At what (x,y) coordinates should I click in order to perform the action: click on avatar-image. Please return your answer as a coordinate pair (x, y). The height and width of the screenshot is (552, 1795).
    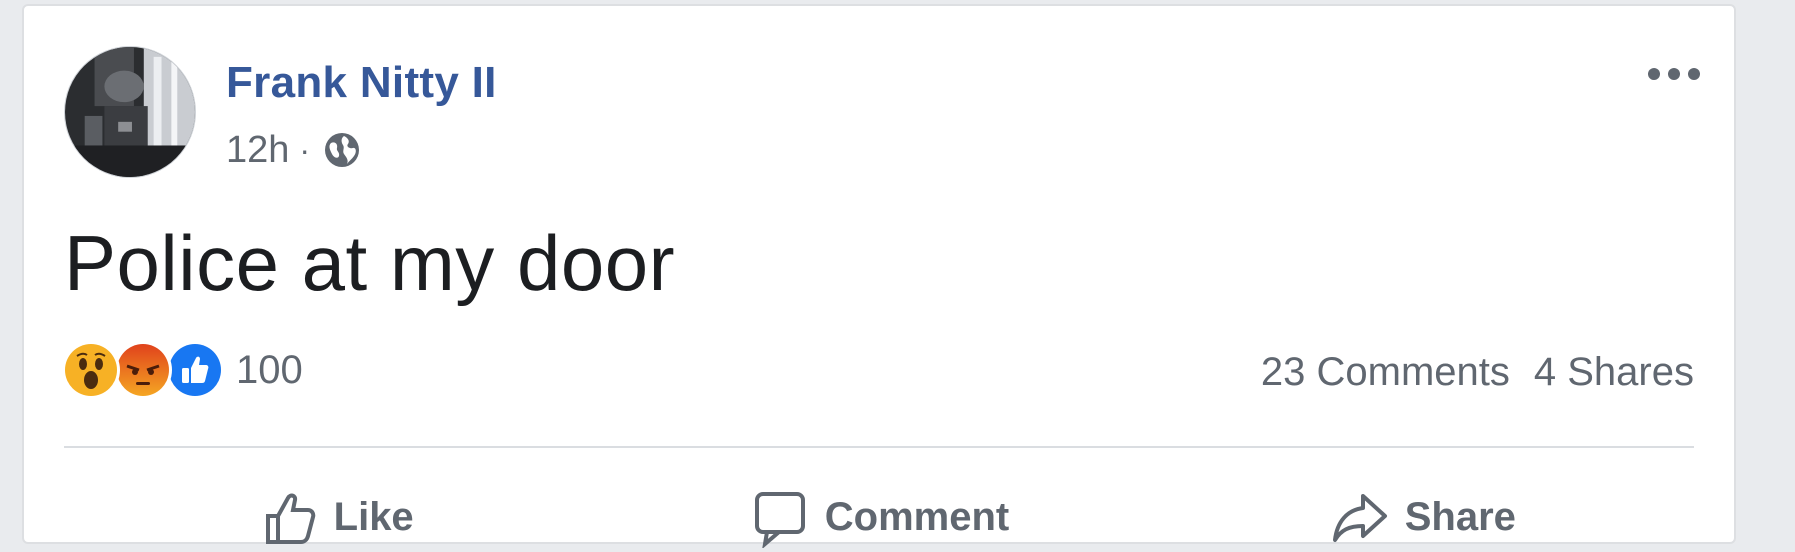
    Looking at the image, I should click on (130, 112).